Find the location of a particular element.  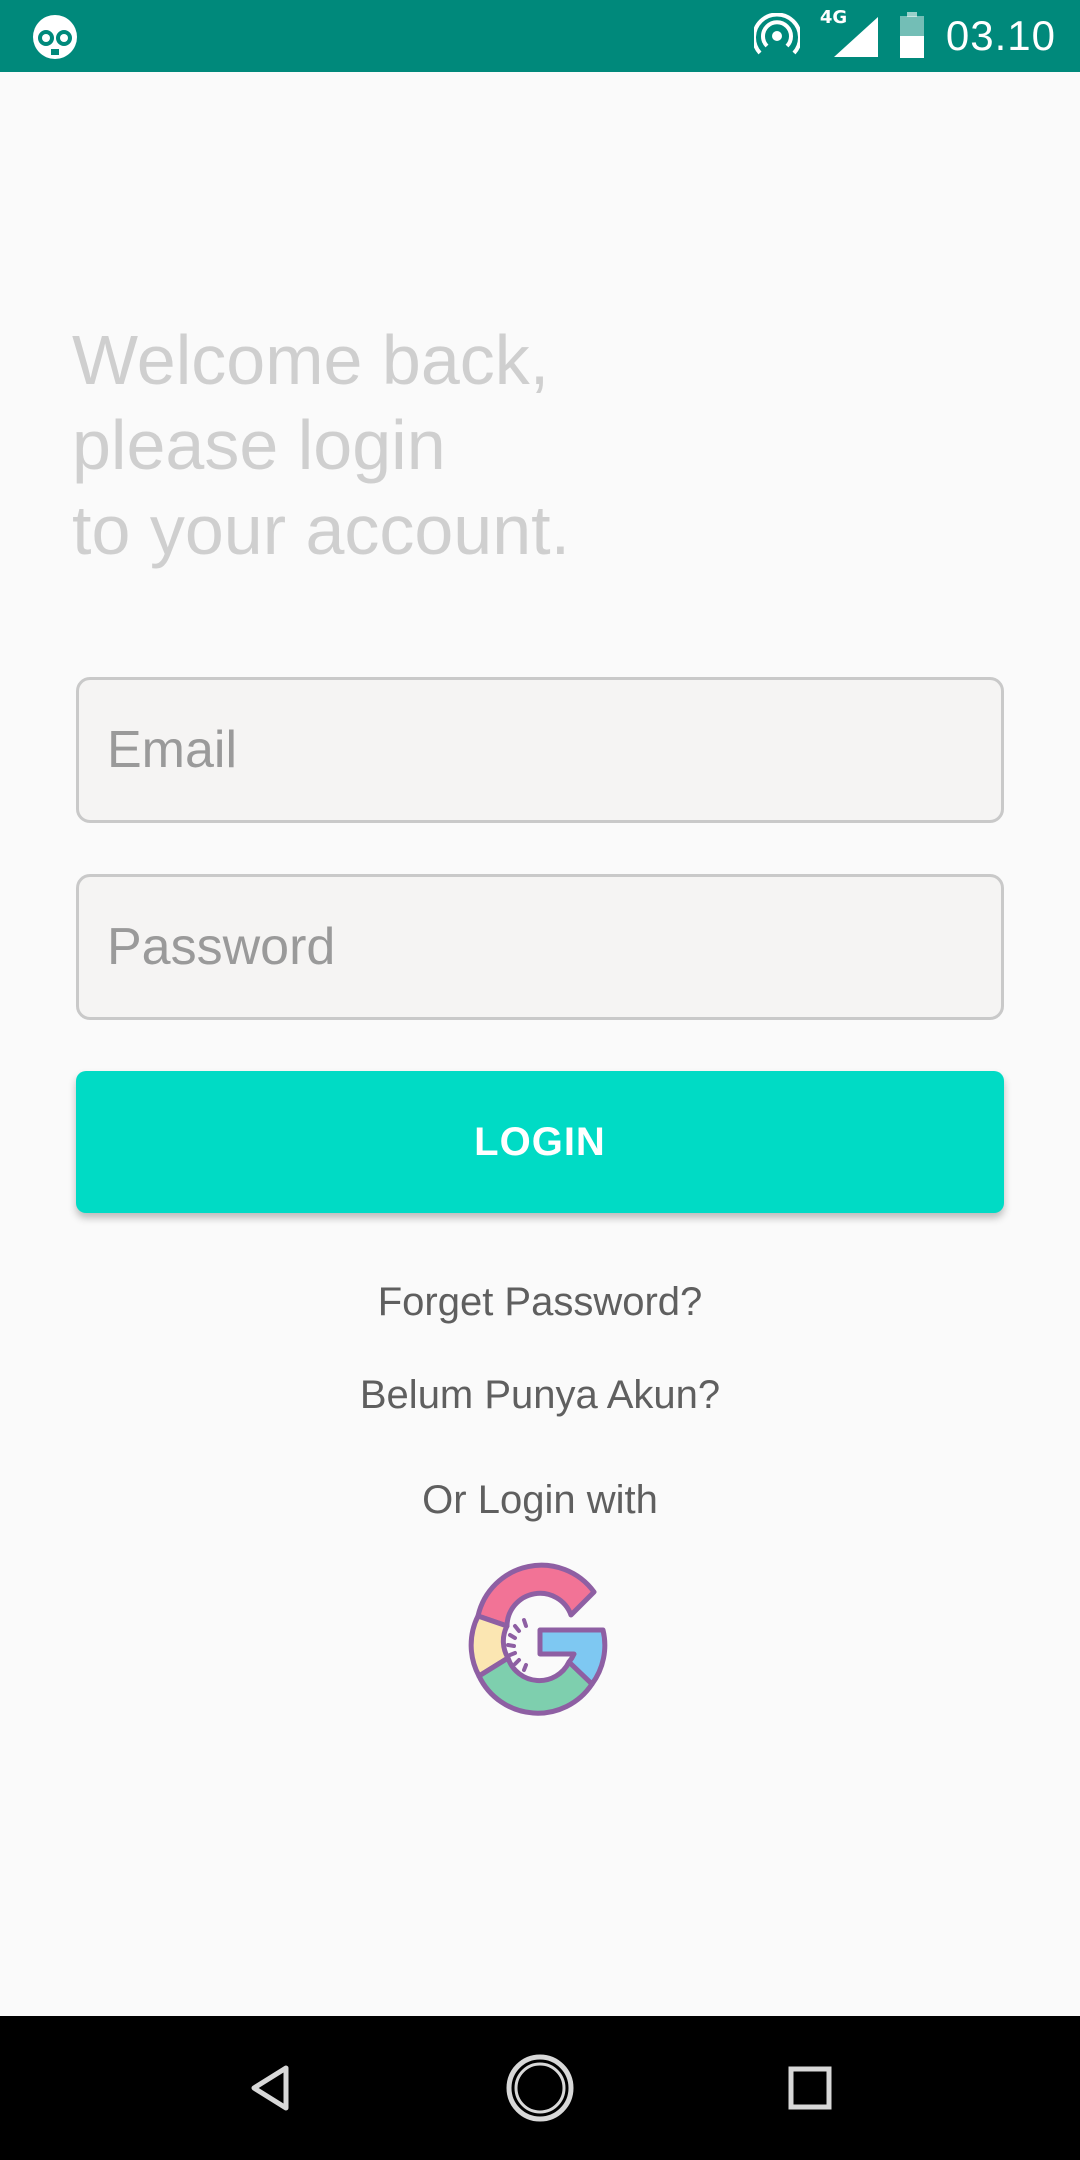

register-link: Belum Punya Akun? is located at coordinates (540, 1395).